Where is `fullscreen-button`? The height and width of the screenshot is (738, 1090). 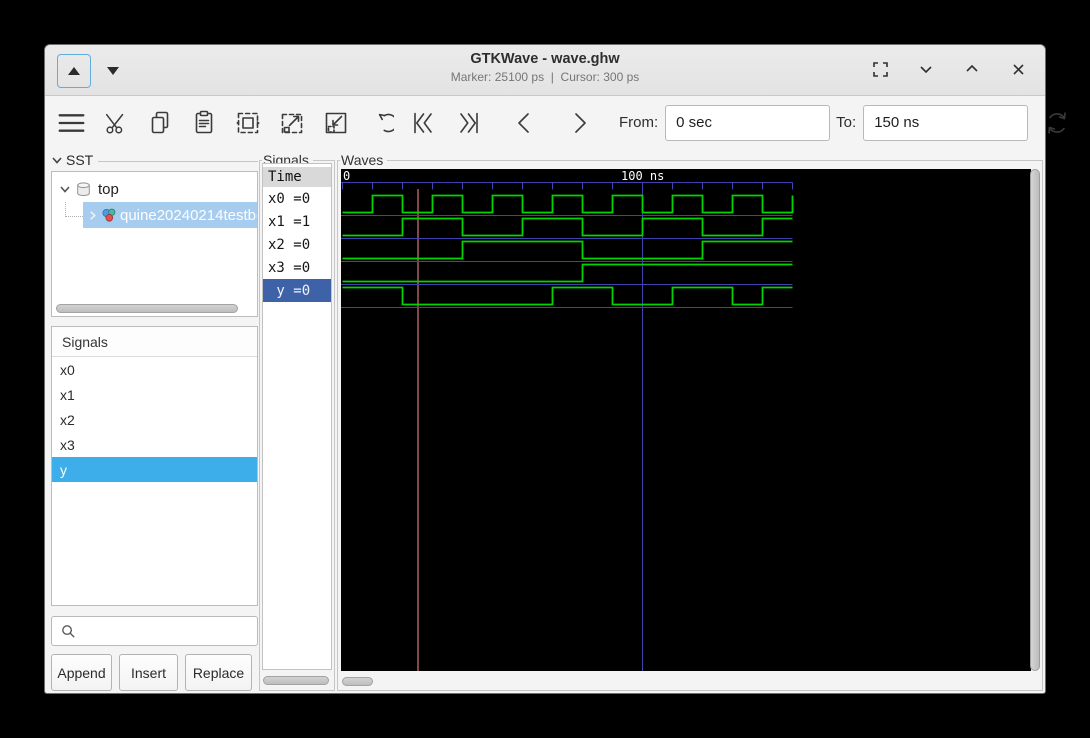 fullscreen-button is located at coordinates (880, 69).